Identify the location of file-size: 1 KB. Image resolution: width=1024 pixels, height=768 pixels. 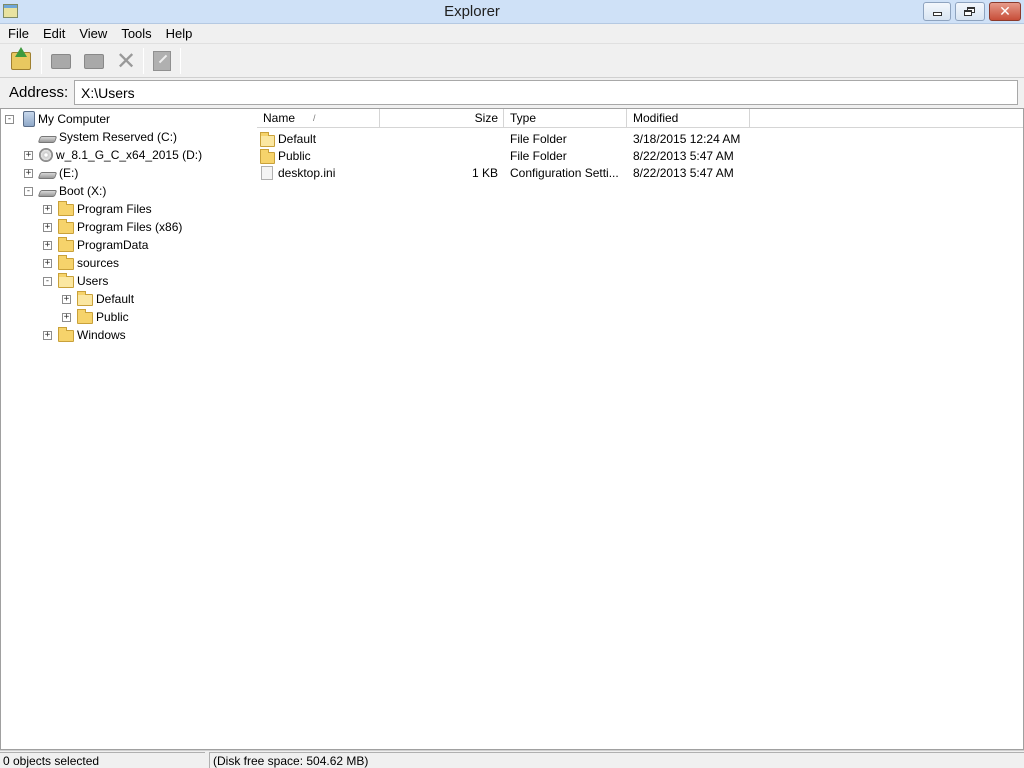
(484, 173).